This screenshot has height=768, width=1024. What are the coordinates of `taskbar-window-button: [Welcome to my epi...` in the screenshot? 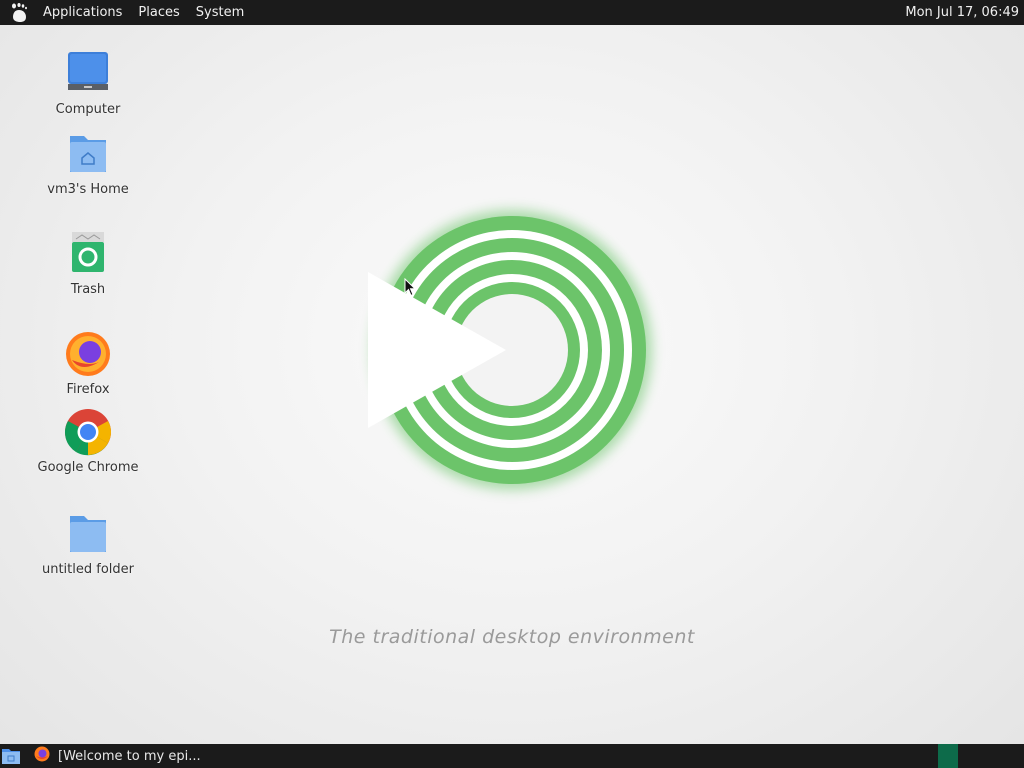 It's located at (117, 756).